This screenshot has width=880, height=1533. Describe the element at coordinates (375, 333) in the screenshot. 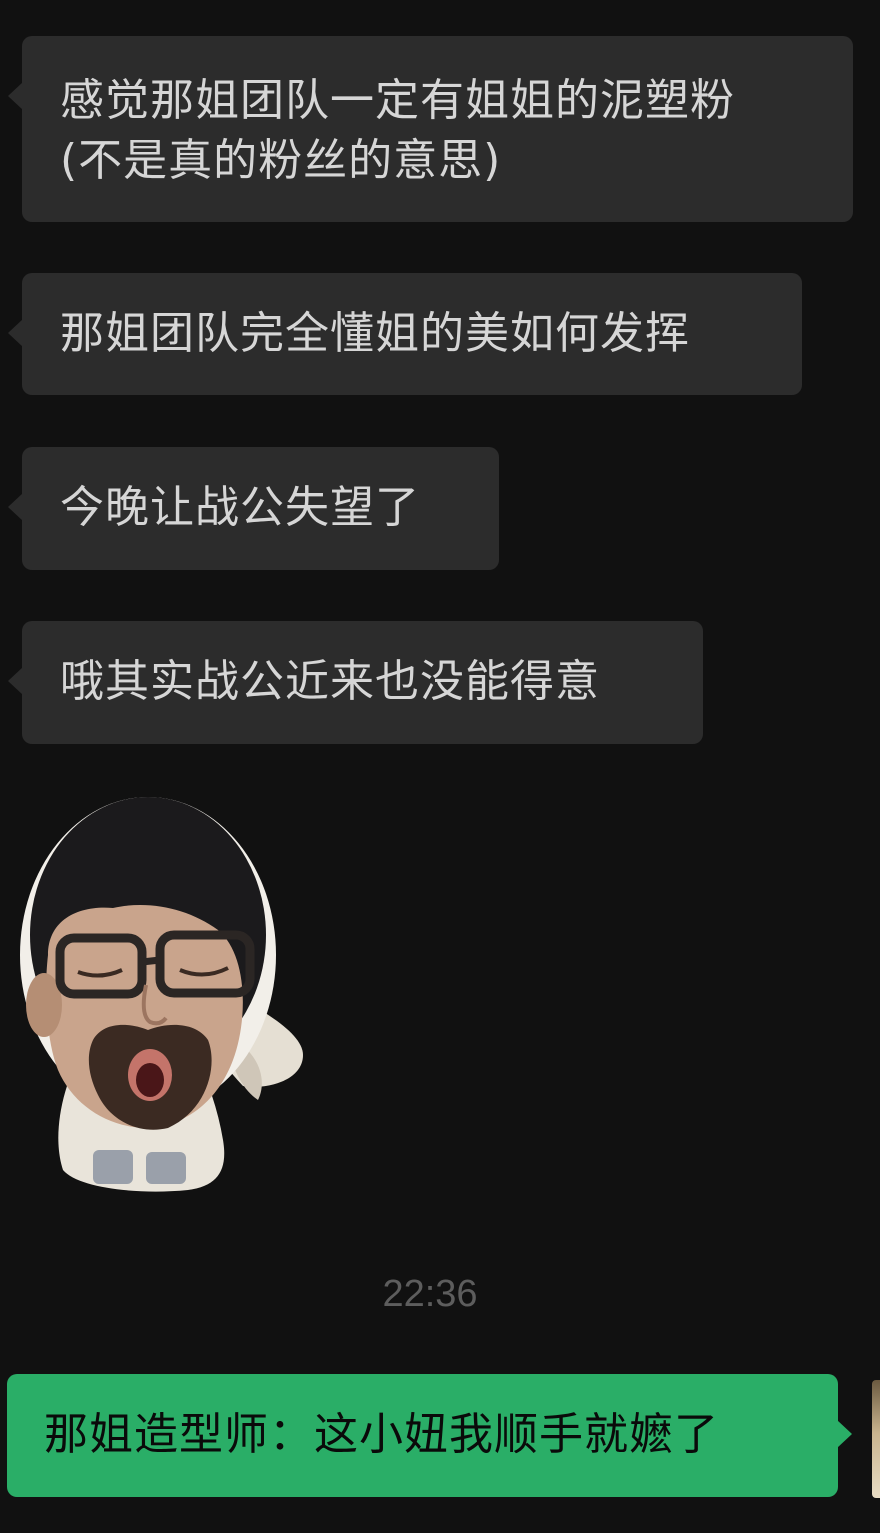

I see `message-text-line: 那姐团队完全懂姐的美如何发挥` at that location.